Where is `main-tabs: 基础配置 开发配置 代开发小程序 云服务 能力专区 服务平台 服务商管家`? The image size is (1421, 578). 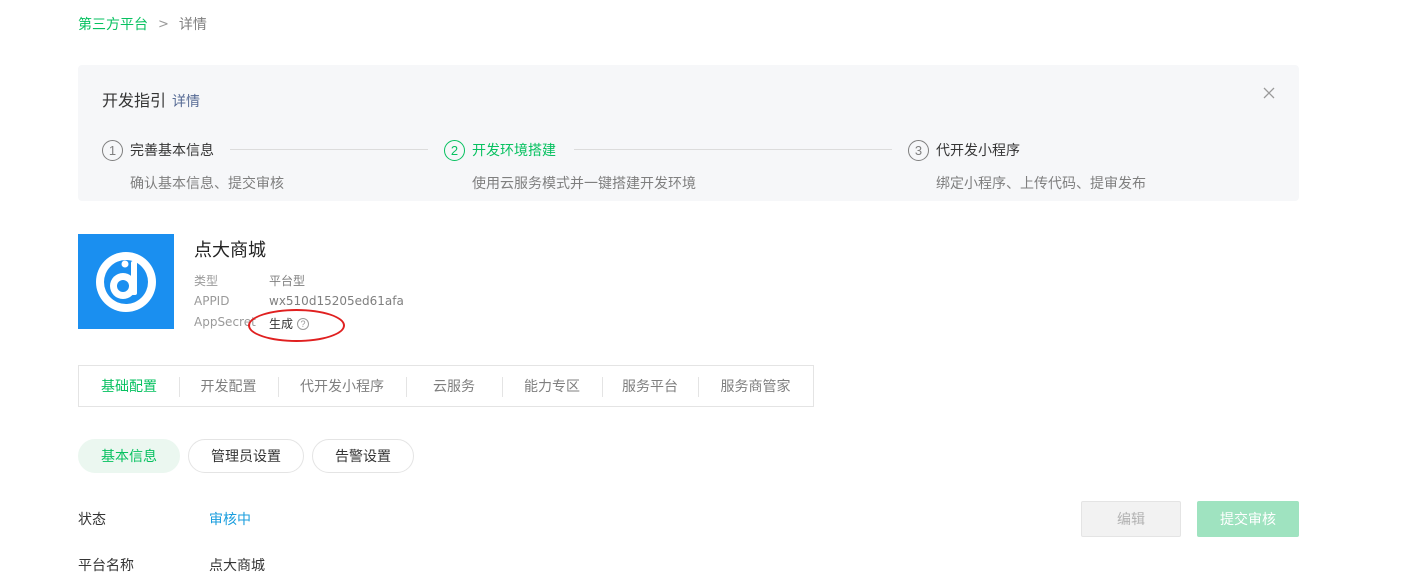
main-tabs: 基础配置 开发配置 代开发小程序 云服务 能力专区 服务平台 服务商管家 is located at coordinates (446, 386).